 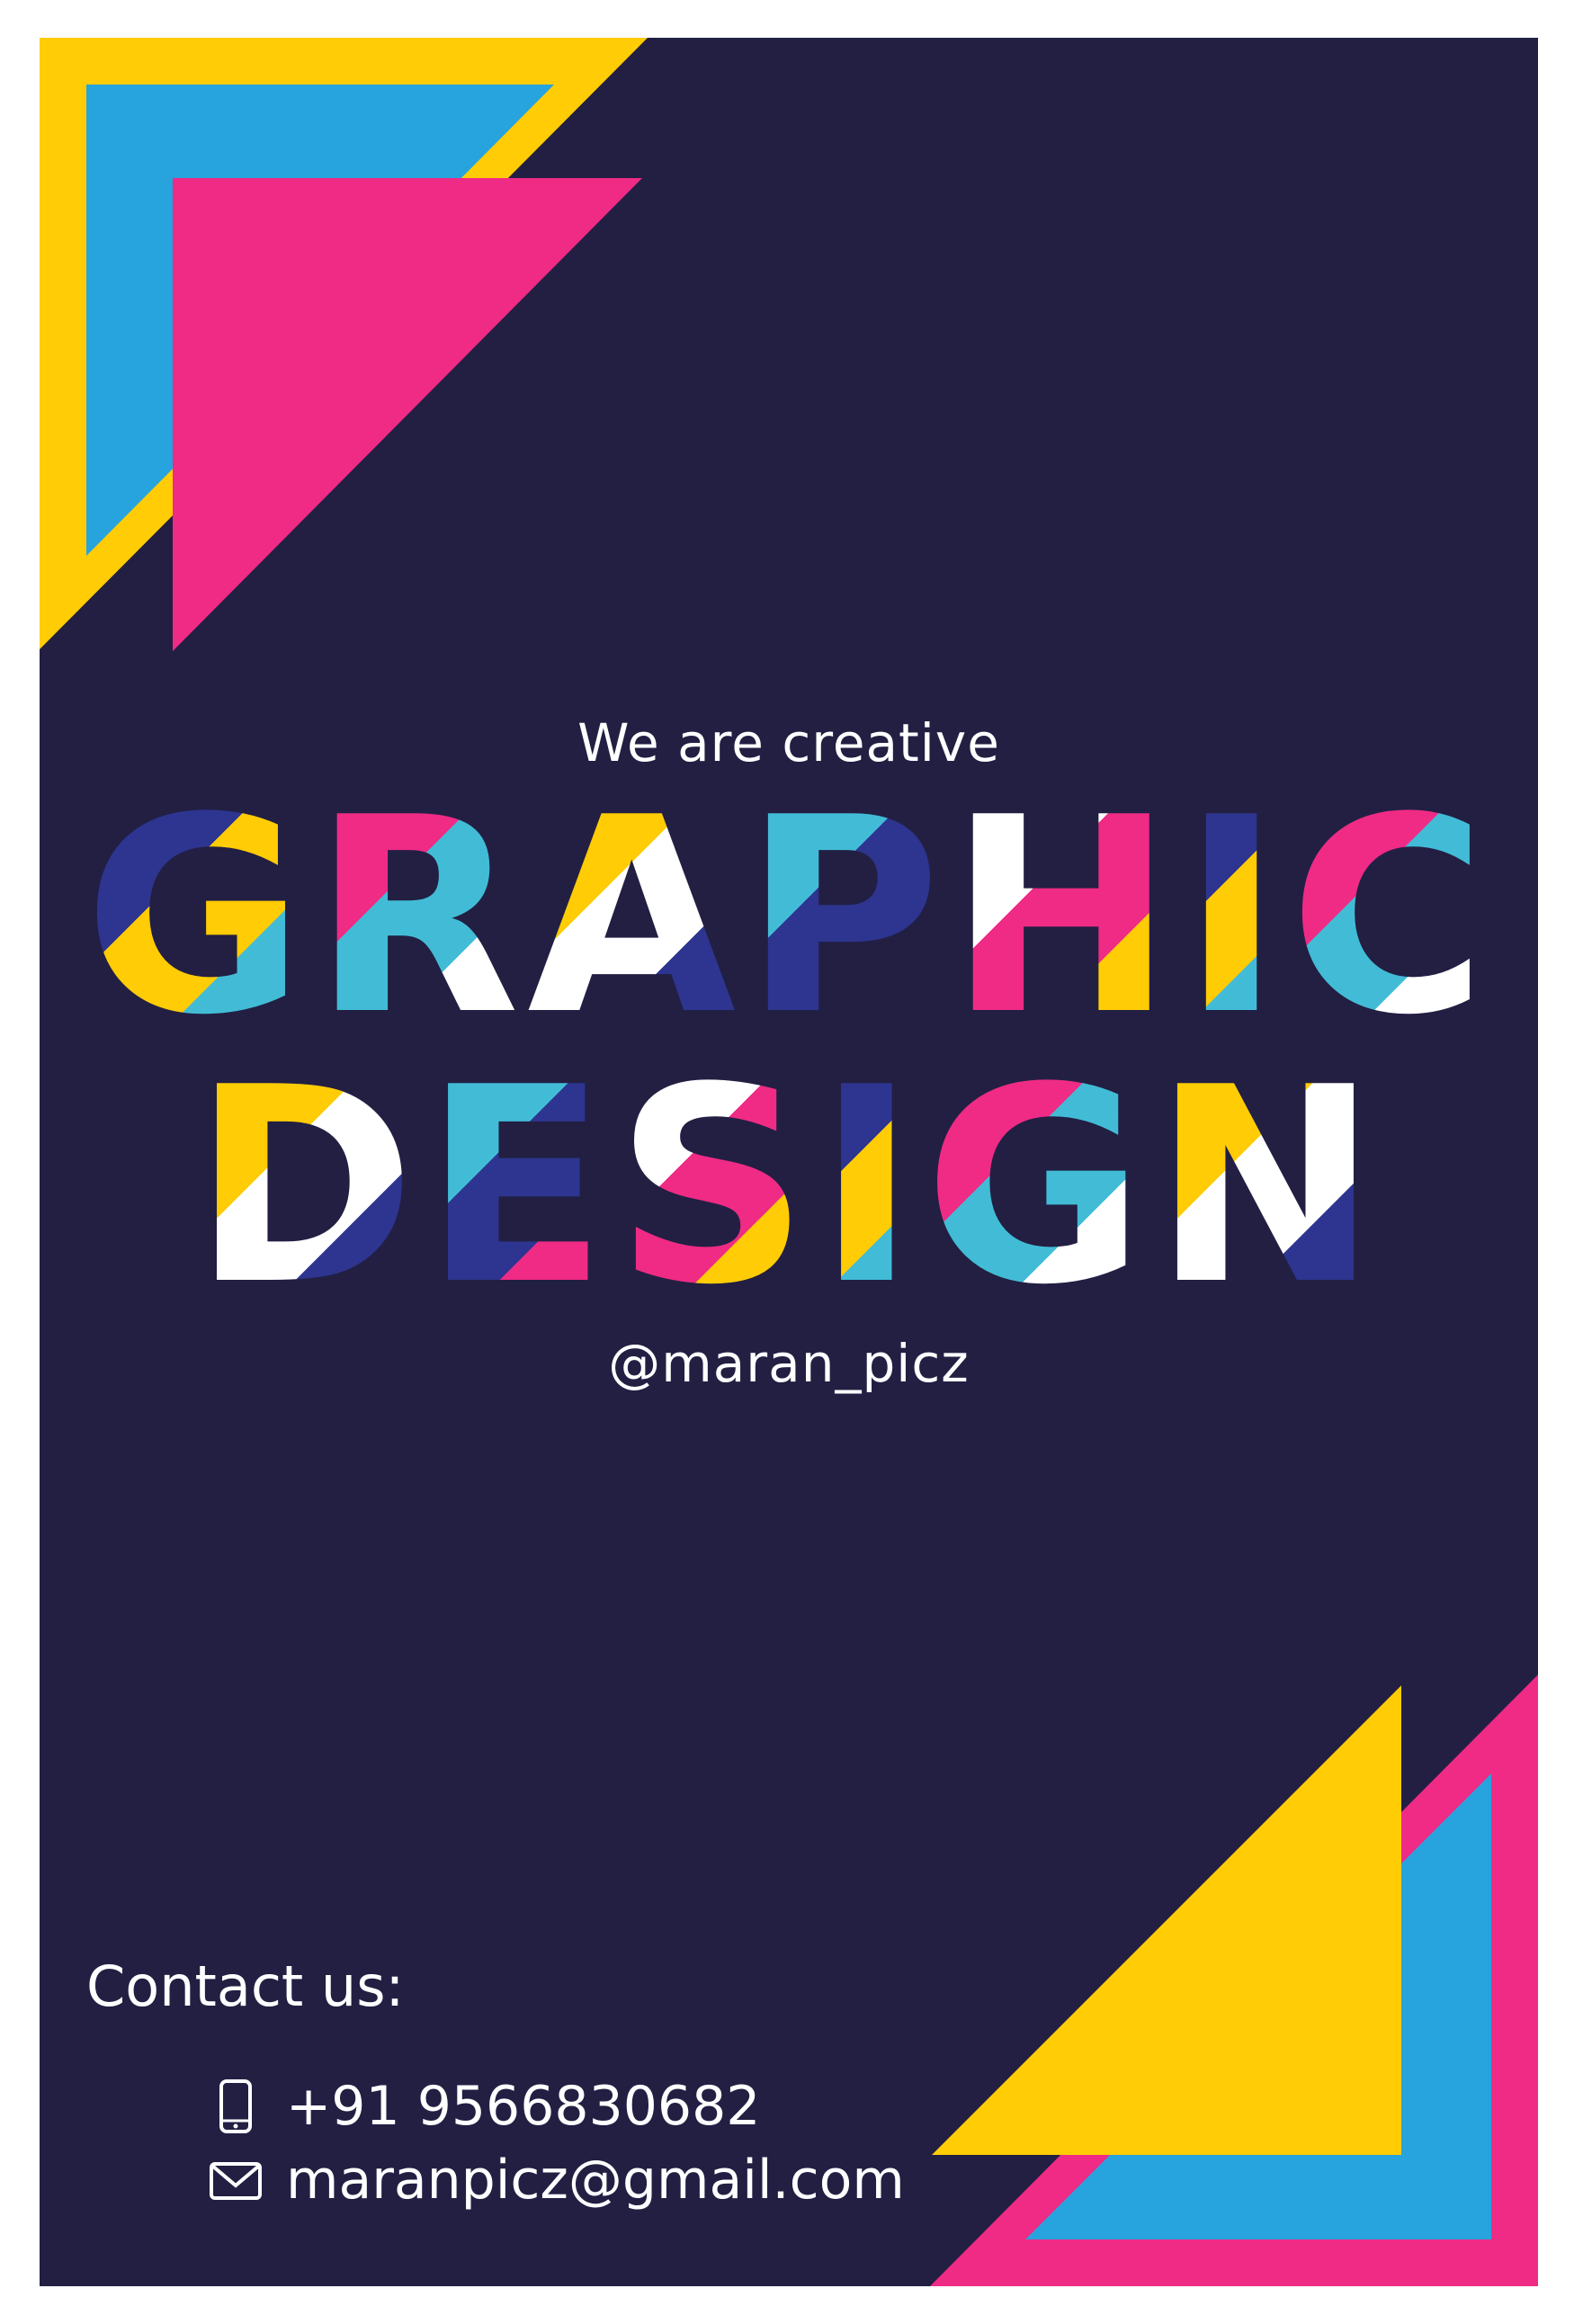 I want to click on top-left-triangles, so click(x=344, y=344).